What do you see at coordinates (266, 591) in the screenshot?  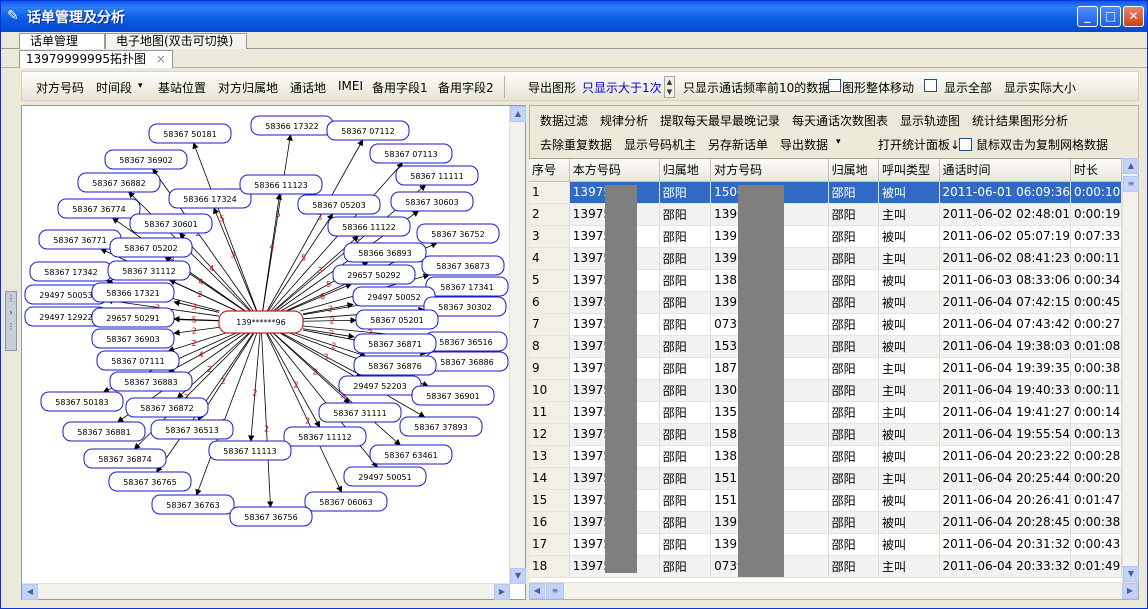 I see `graph-horizontal-scrollbar: ◀ ▶` at bounding box center [266, 591].